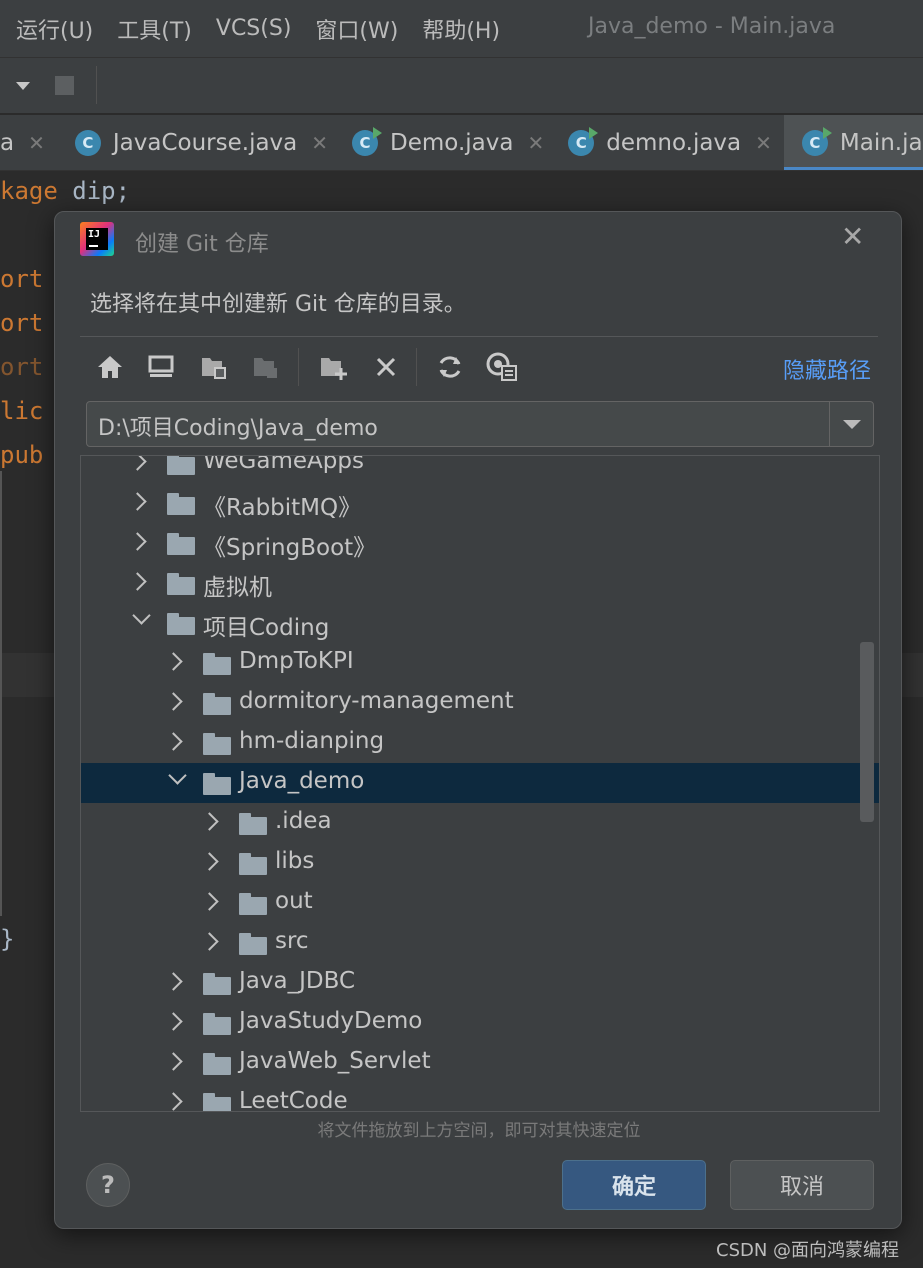 This screenshot has width=923, height=1268. Describe the element at coordinates (386, 367) in the screenshot. I see `delete-icon` at that location.